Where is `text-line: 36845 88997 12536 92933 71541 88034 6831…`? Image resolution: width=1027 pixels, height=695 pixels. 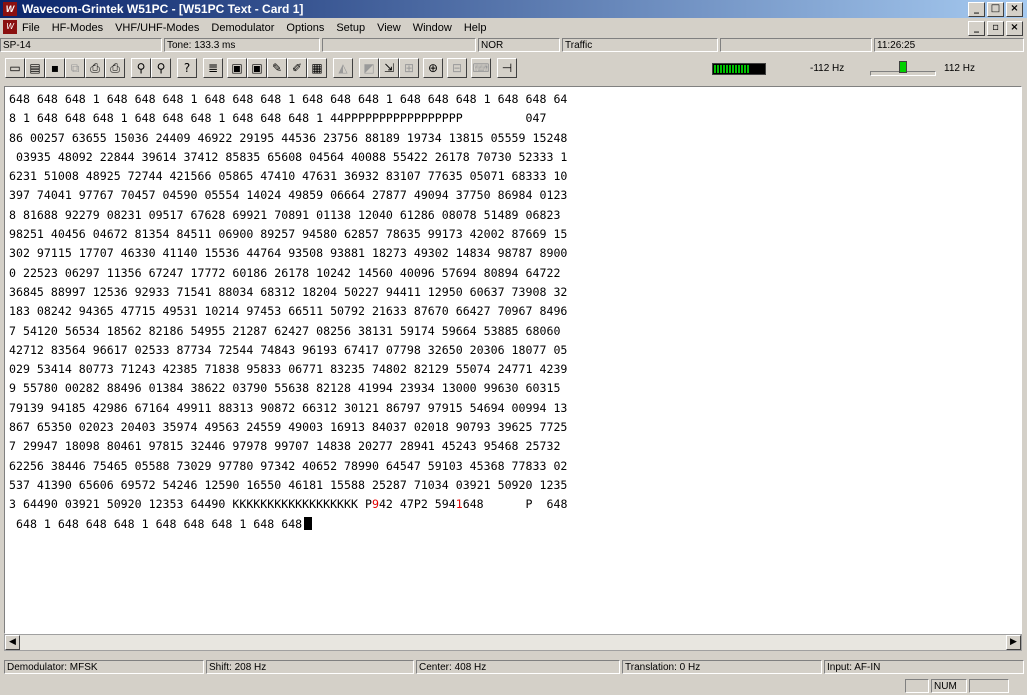 text-line: 36845 88997 12536 92933 71541 88034 6831… is located at coordinates (288, 291).